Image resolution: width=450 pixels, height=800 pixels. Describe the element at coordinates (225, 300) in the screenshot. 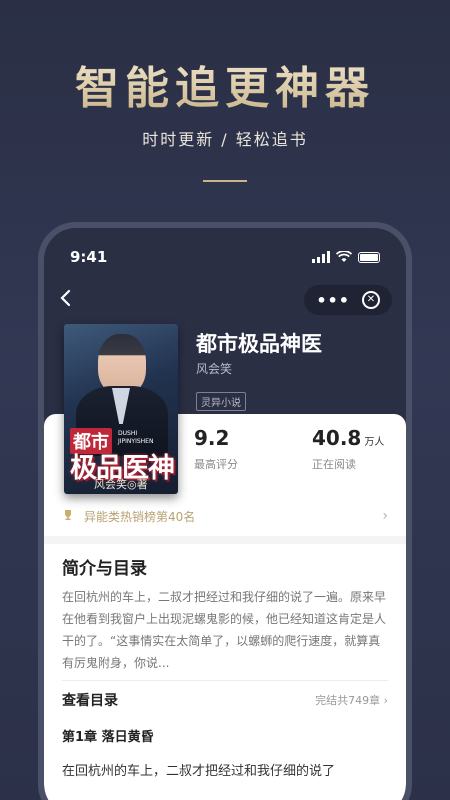

I see `nav-bar: ••• ✕` at that location.